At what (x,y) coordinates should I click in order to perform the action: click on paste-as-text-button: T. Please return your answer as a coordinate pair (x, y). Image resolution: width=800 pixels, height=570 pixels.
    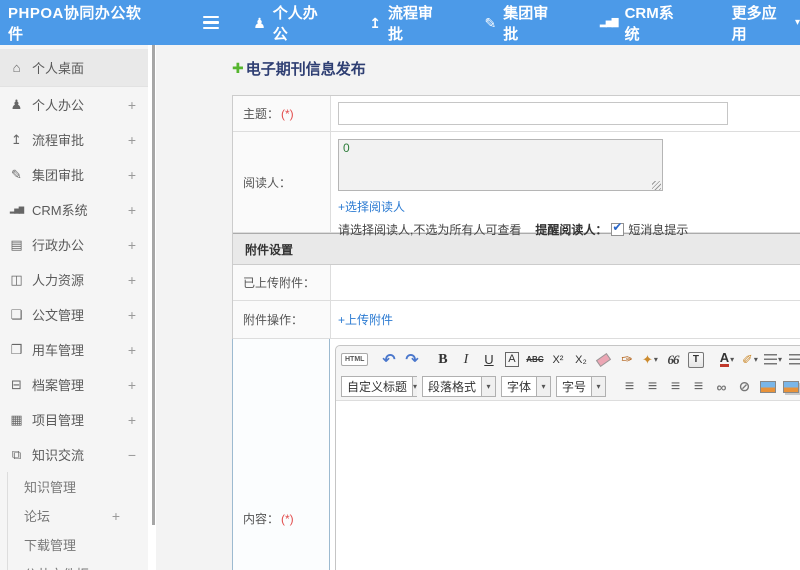
    Looking at the image, I should click on (695, 359).